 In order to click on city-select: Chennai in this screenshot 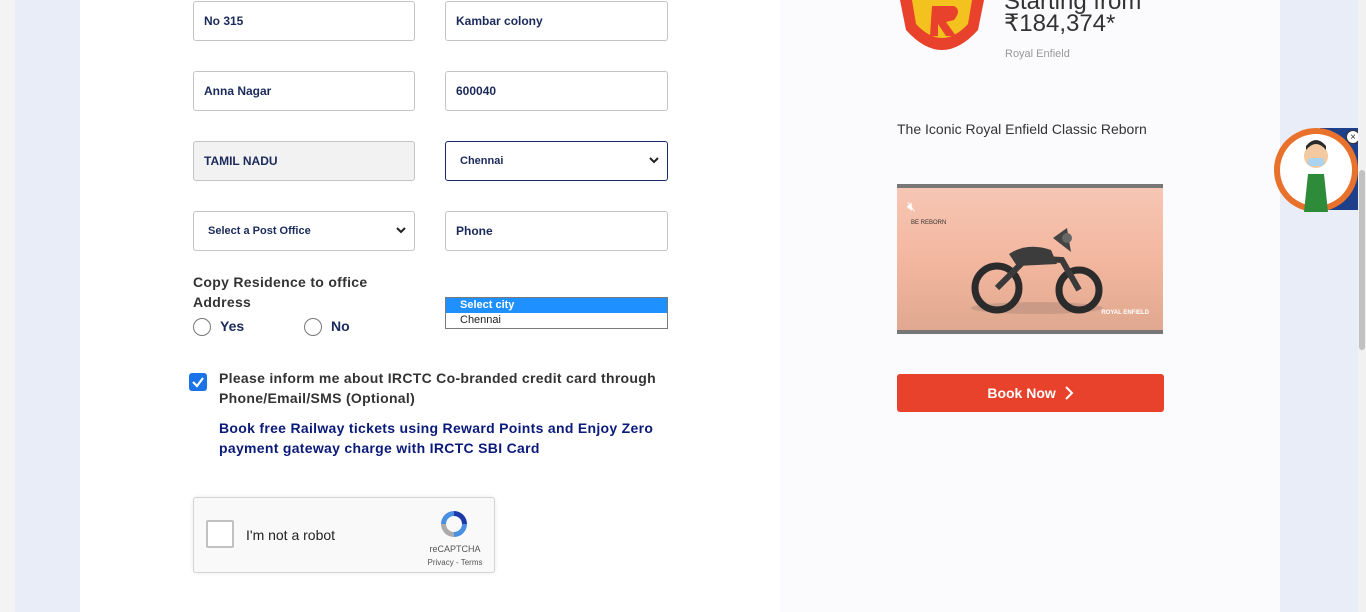, I will do `click(556, 161)`.